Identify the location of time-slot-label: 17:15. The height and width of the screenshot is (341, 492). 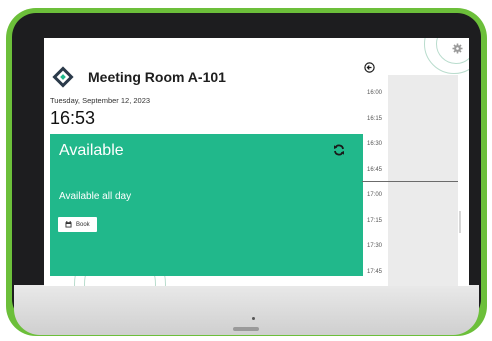
(375, 220).